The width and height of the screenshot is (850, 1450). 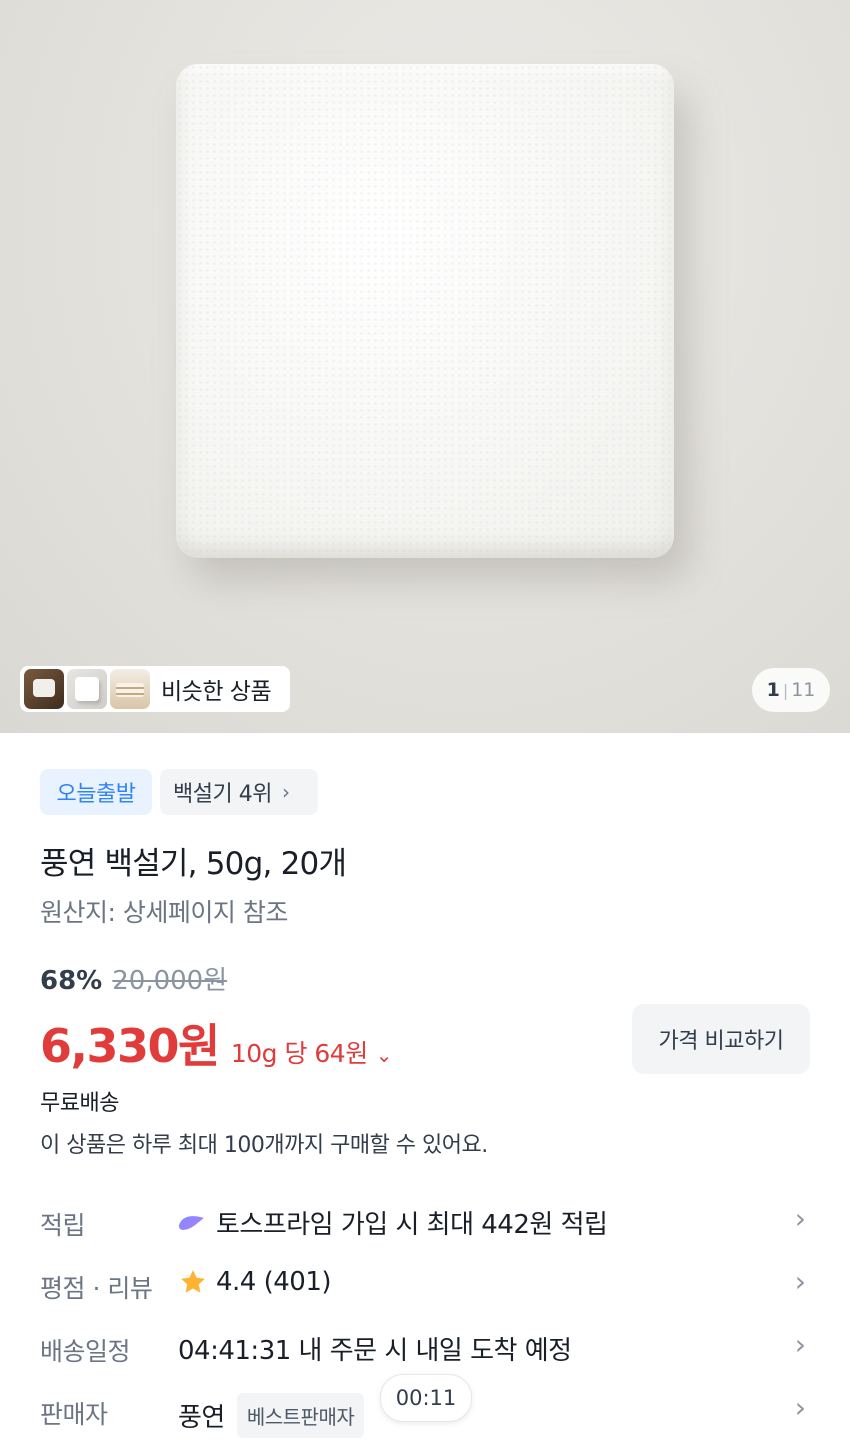 What do you see at coordinates (803, 690) in the screenshot?
I see `pager-total: 11` at bounding box center [803, 690].